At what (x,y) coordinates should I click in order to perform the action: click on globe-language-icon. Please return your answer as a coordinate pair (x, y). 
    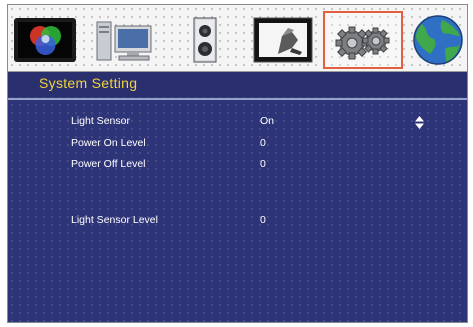
    Looking at the image, I should click on (434, 40).